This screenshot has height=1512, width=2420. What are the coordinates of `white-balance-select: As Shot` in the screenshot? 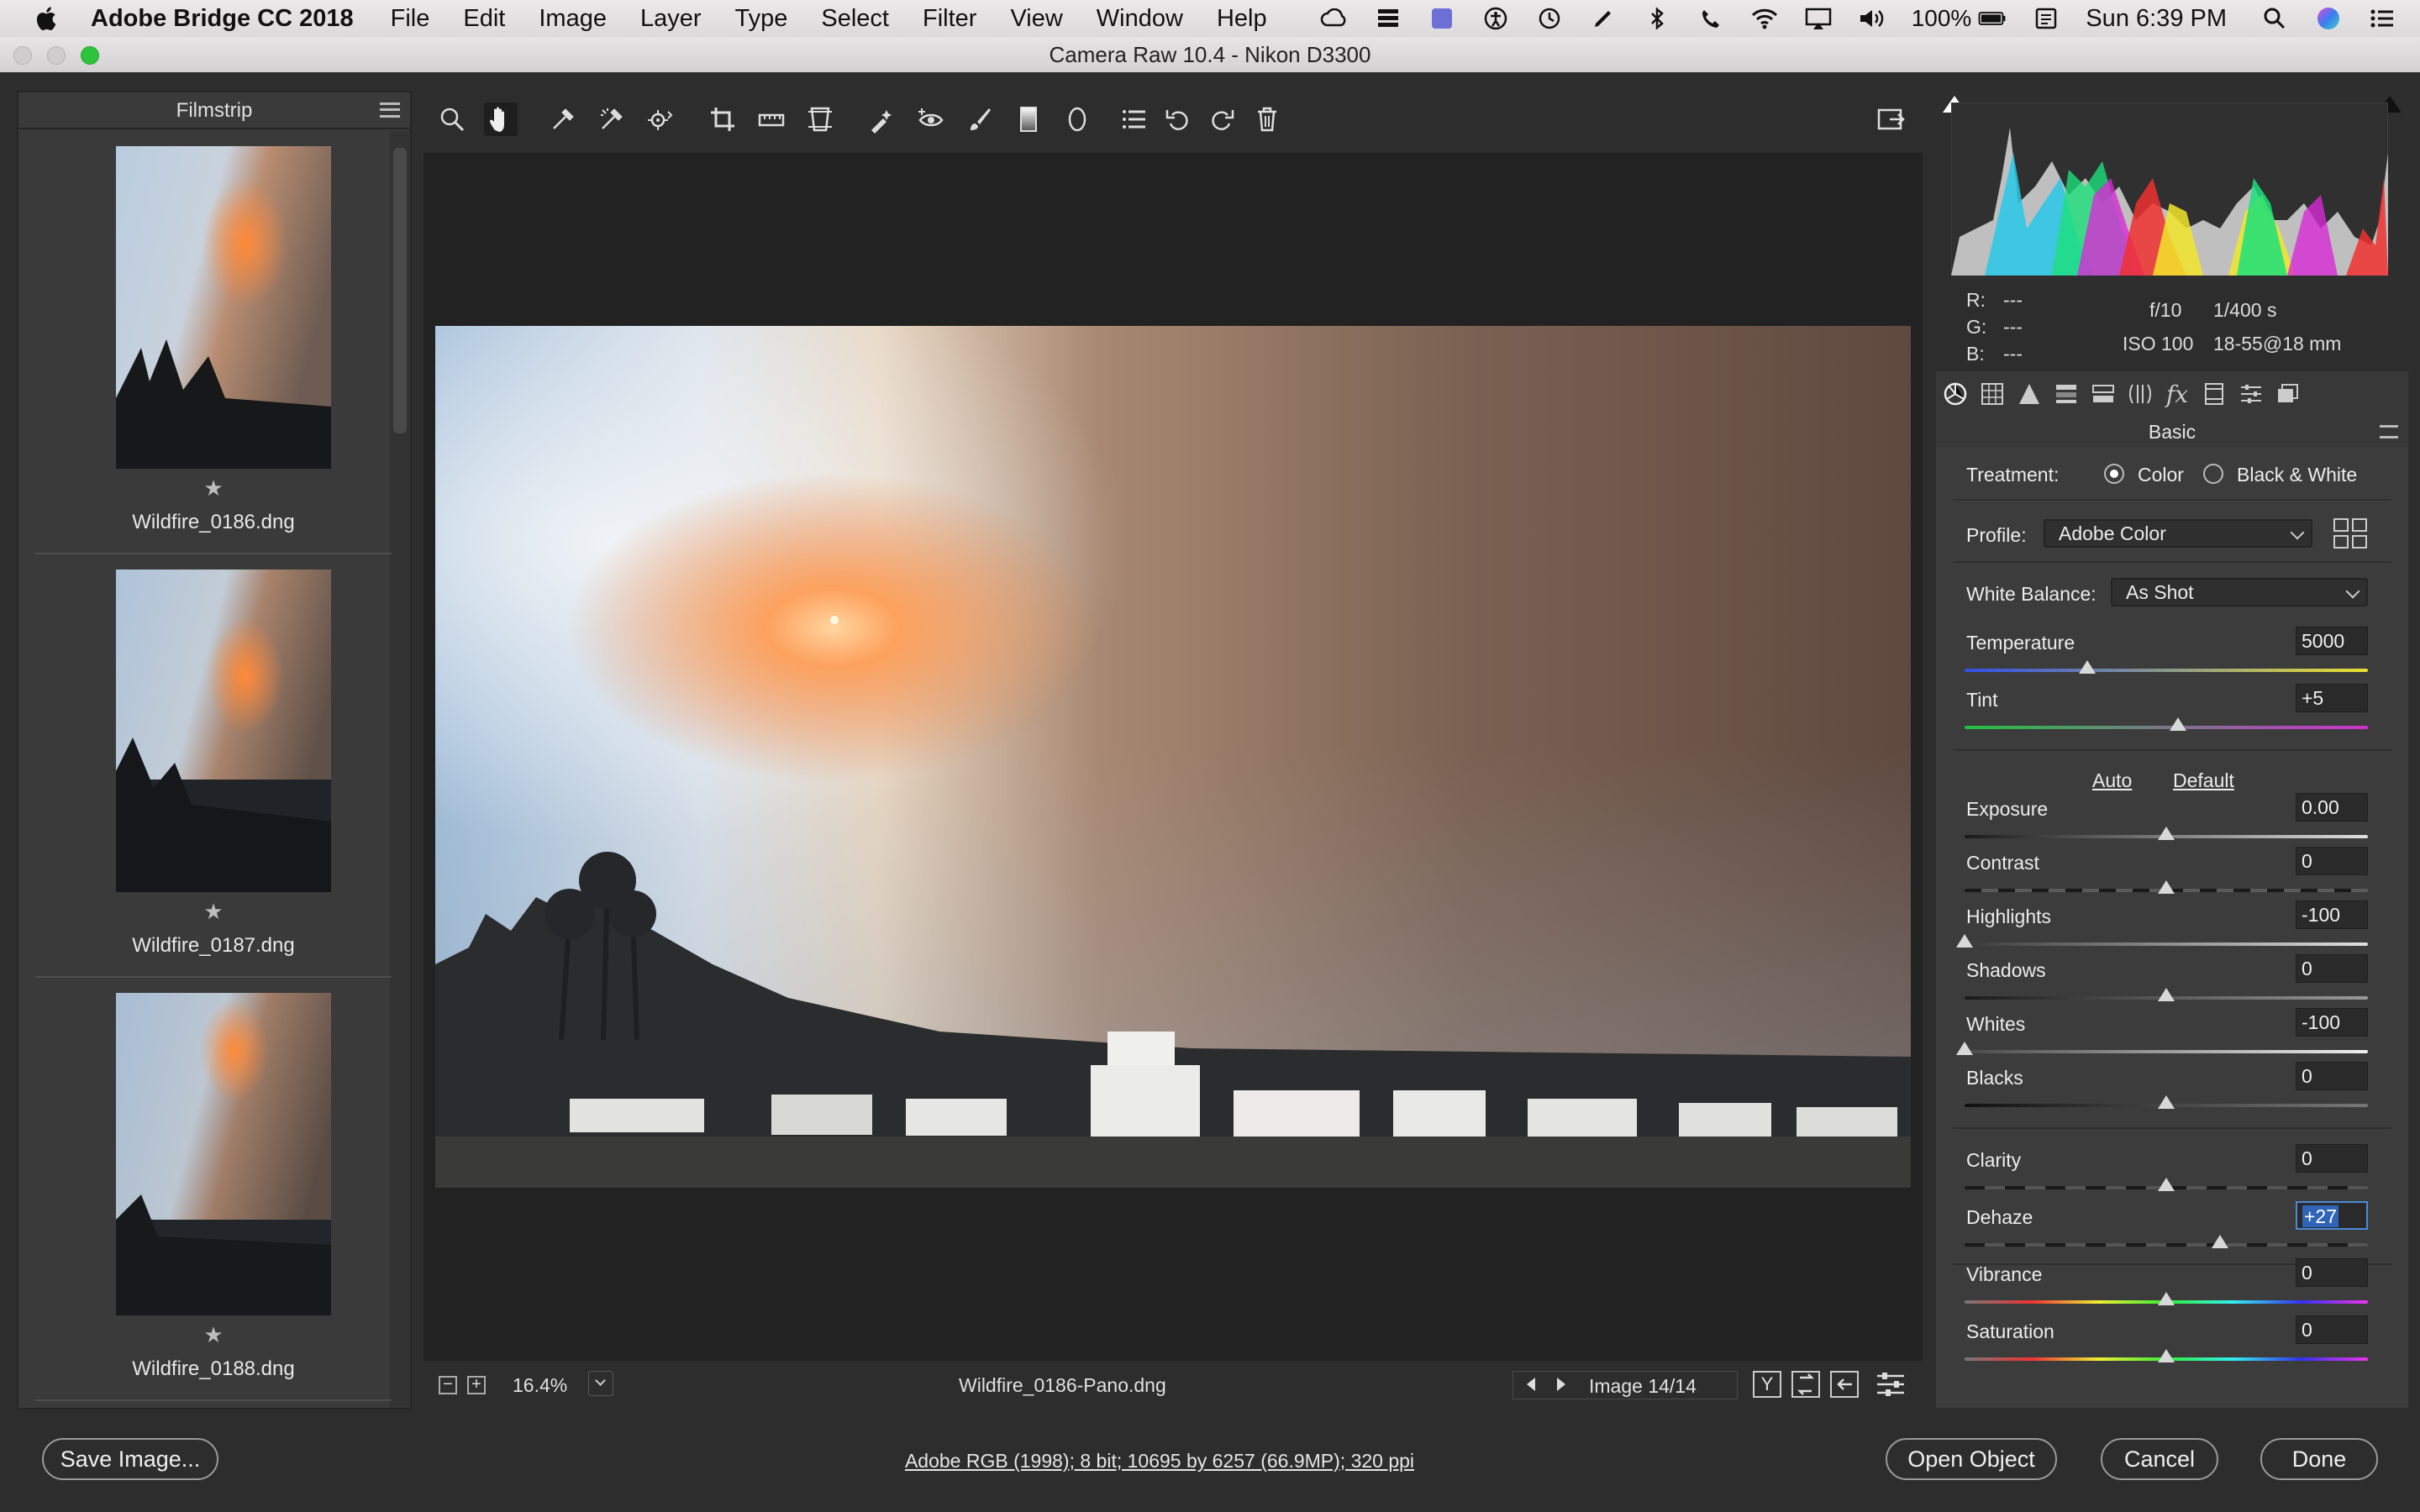 It's located at (2239, 592).